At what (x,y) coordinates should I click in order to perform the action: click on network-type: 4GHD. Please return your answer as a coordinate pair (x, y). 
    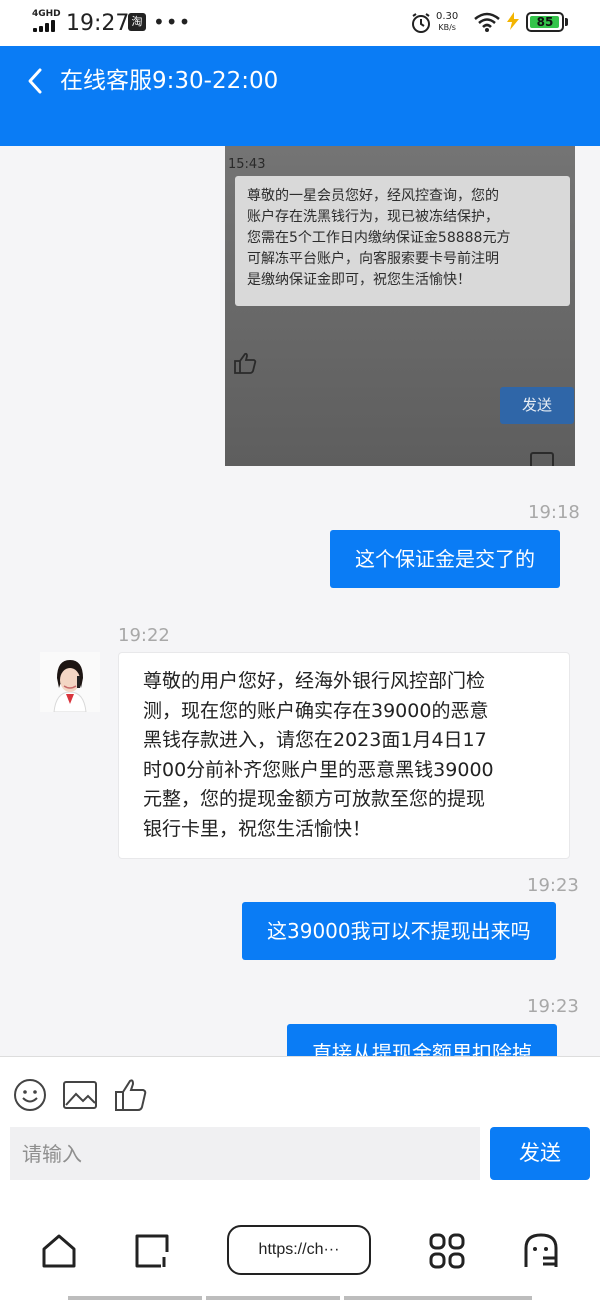
    Looking at the image, I should click on (46, 14).